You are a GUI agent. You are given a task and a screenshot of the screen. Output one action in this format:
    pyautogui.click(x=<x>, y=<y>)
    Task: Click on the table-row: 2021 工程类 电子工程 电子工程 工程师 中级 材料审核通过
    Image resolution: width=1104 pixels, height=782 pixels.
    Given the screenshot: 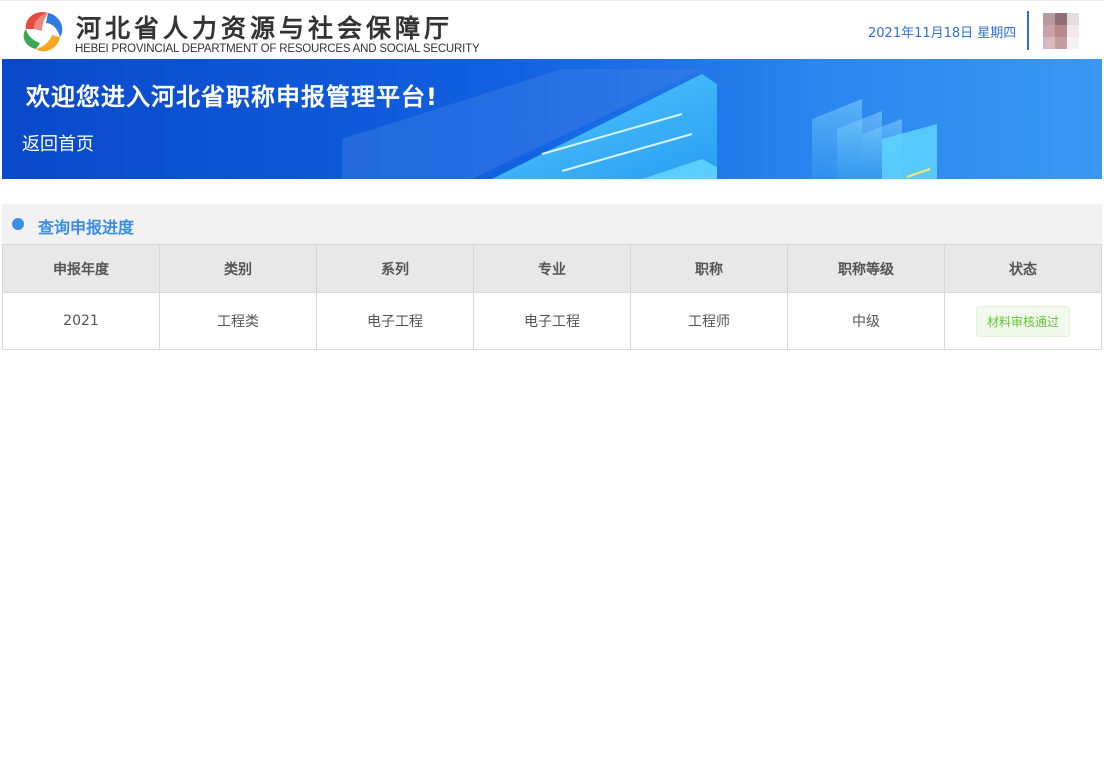 What is the action you would take?
    pyautogui.click(x=552, y=321)
    